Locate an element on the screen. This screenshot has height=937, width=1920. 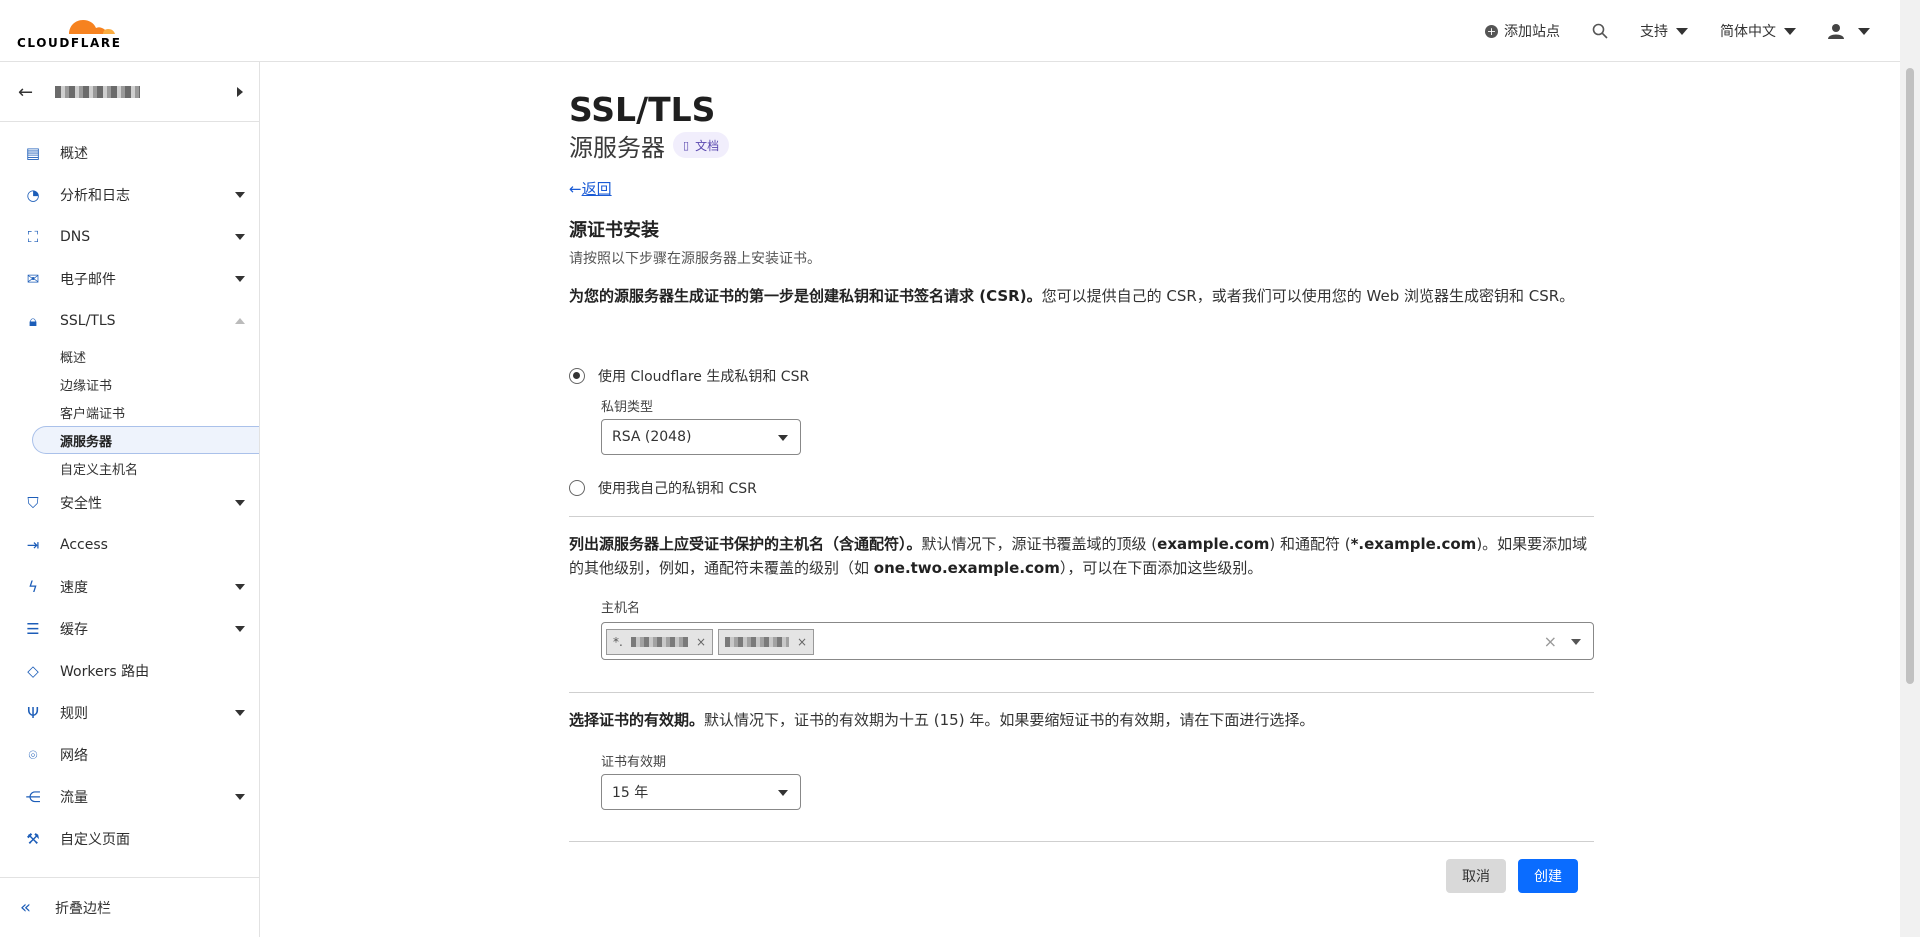
validity-bold-text: 选择证书的有效期。 is located at coordinates (637, 720).